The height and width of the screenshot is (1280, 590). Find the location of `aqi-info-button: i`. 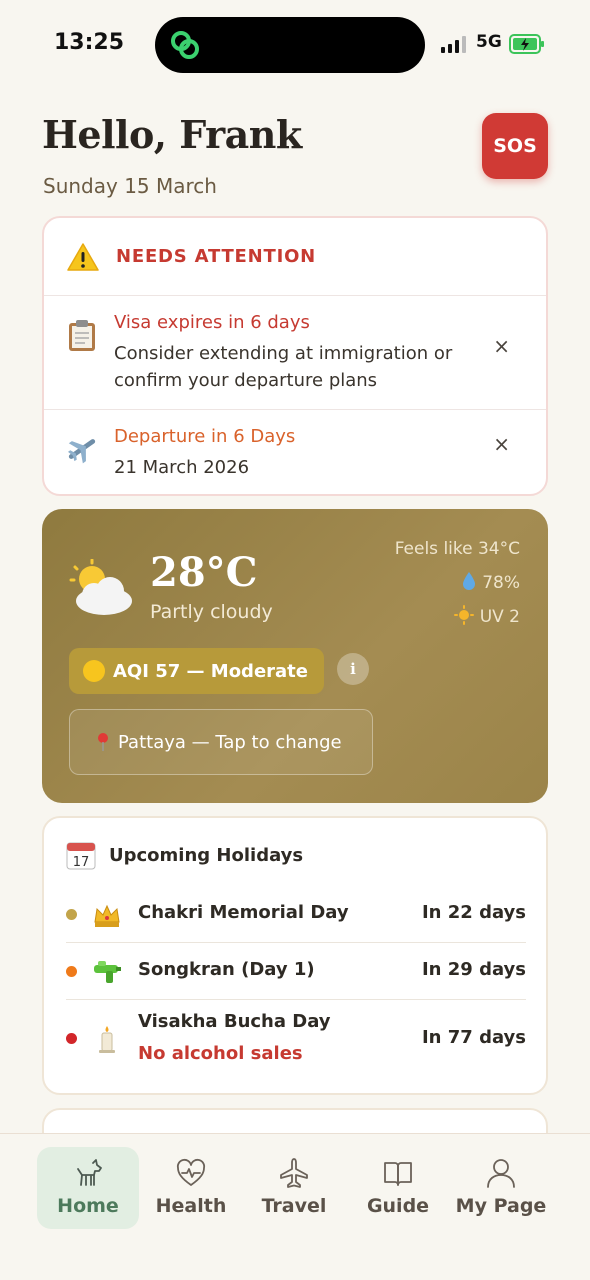

aqi-info-button: i is located at coordinates (353, 669).